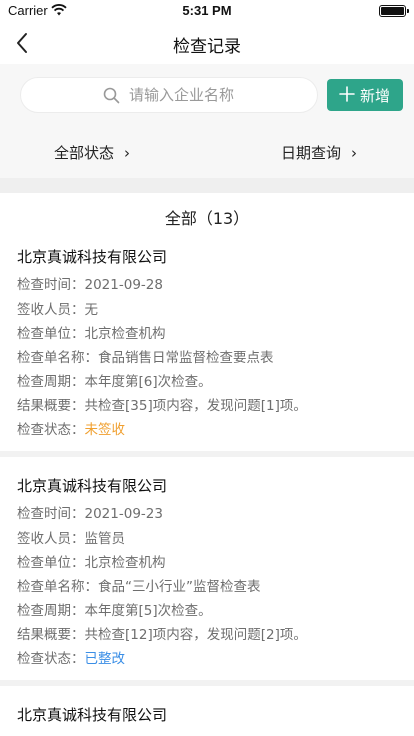 The height and width of the screenshot is (736, 414). I want to click on search-icon, so click(111, 95).